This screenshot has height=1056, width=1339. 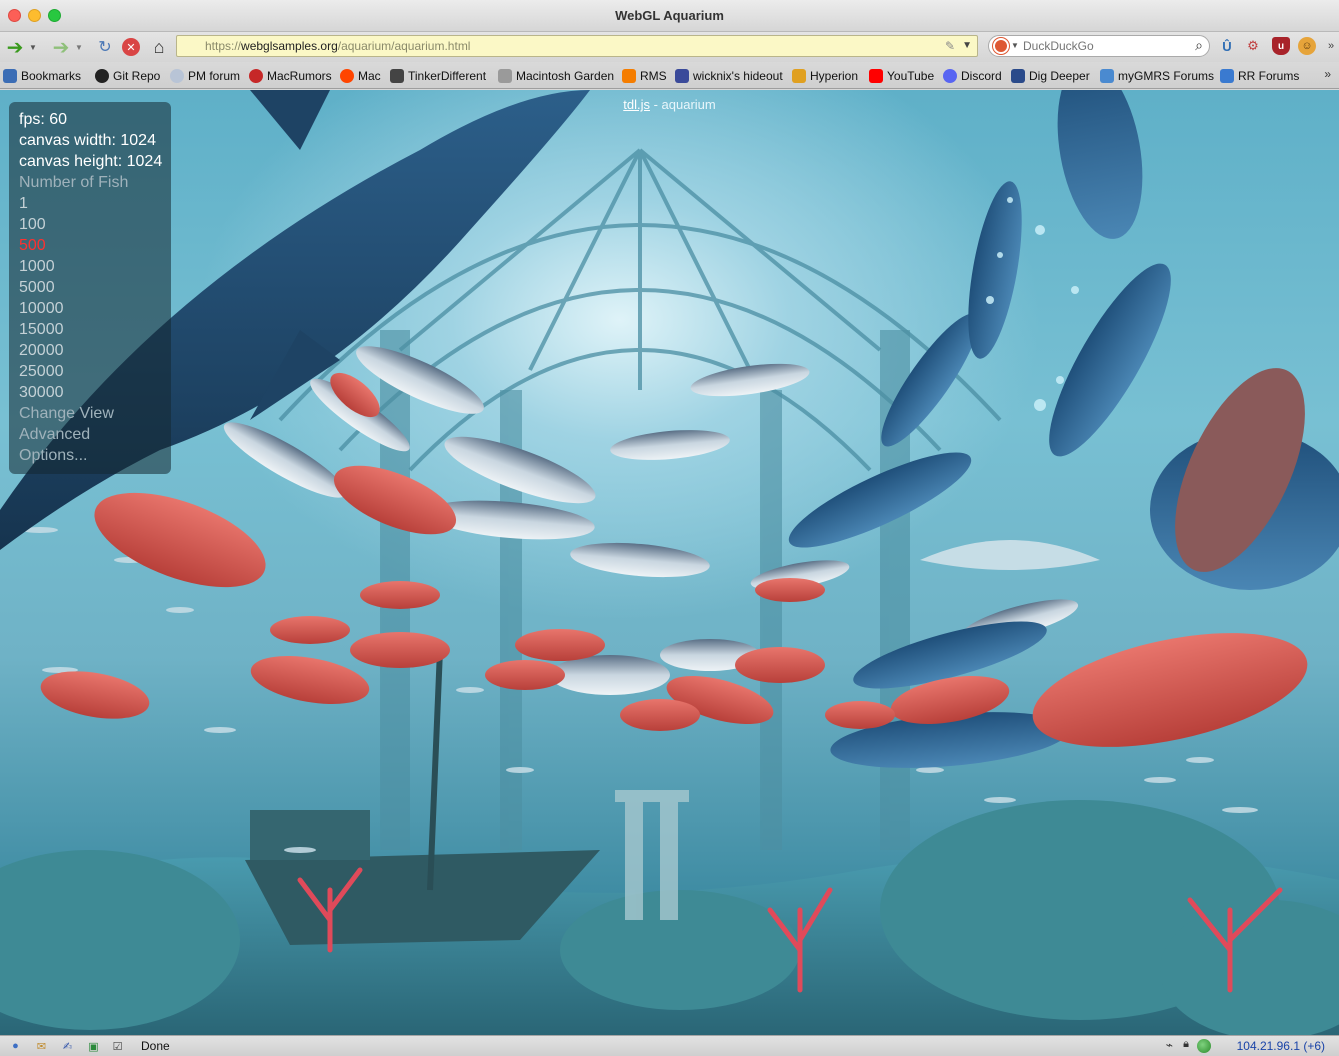 What do you see at coordinates (799, 76) in the screenshot?
I see `hyperion-icon` at bounding box center [799, 76].